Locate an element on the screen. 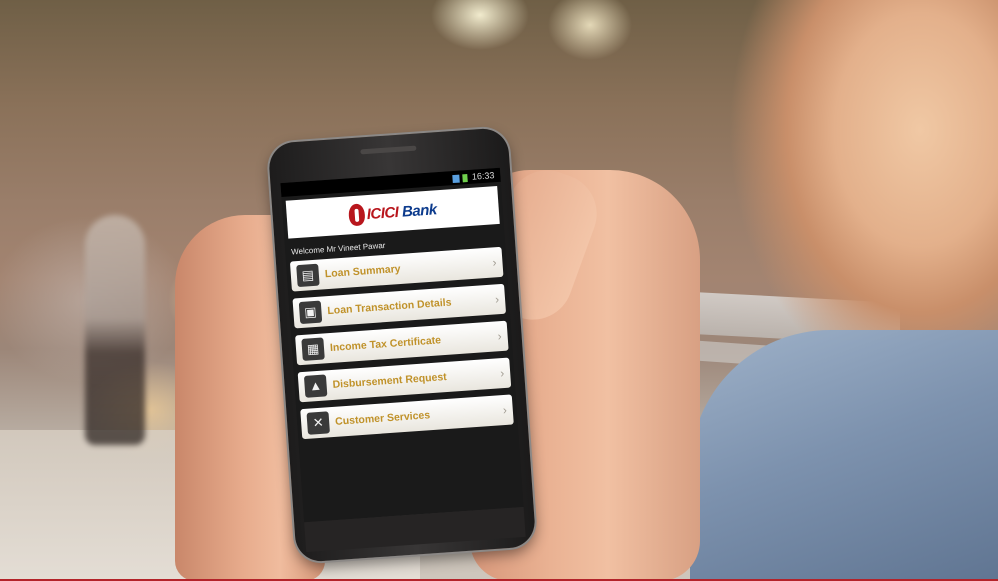 This screenshot has height=581, width=998. menu-item-label: Income Tax Certificate is located at coordinates (385, 344).